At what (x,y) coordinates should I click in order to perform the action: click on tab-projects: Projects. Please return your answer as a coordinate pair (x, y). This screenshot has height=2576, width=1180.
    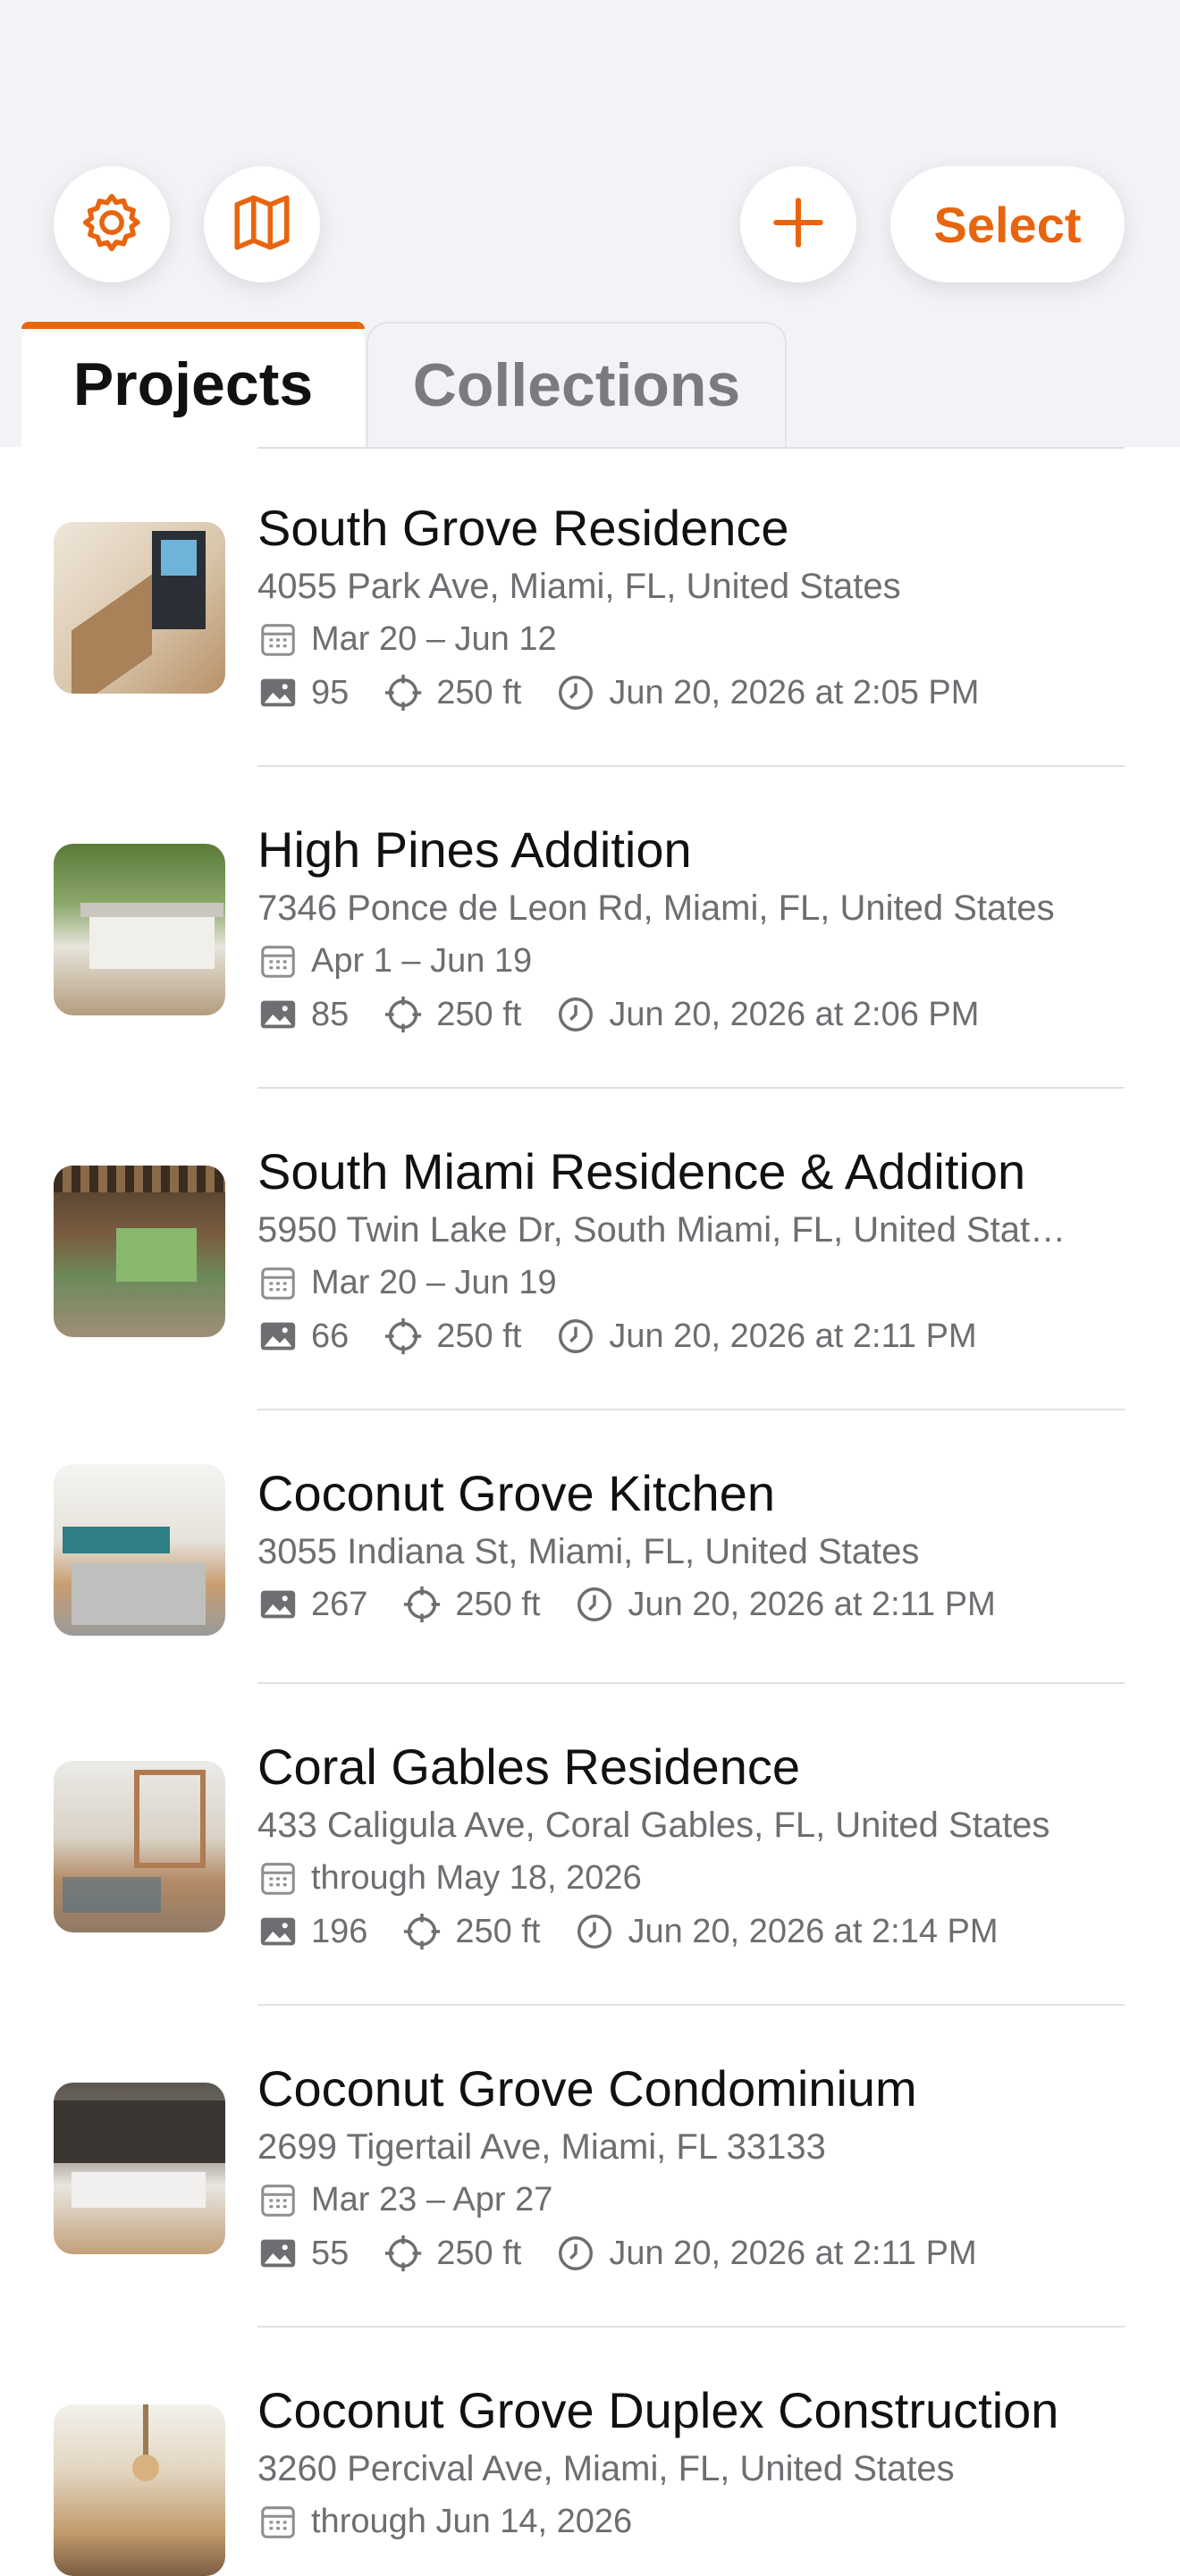
    Looking at the image, I should click on (193, 385).